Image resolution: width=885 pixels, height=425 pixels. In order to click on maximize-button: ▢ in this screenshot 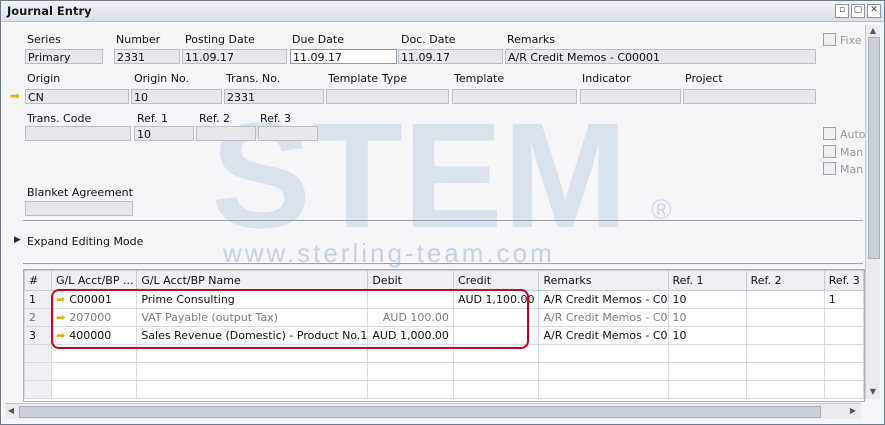, I will do `click(858, 11)`.